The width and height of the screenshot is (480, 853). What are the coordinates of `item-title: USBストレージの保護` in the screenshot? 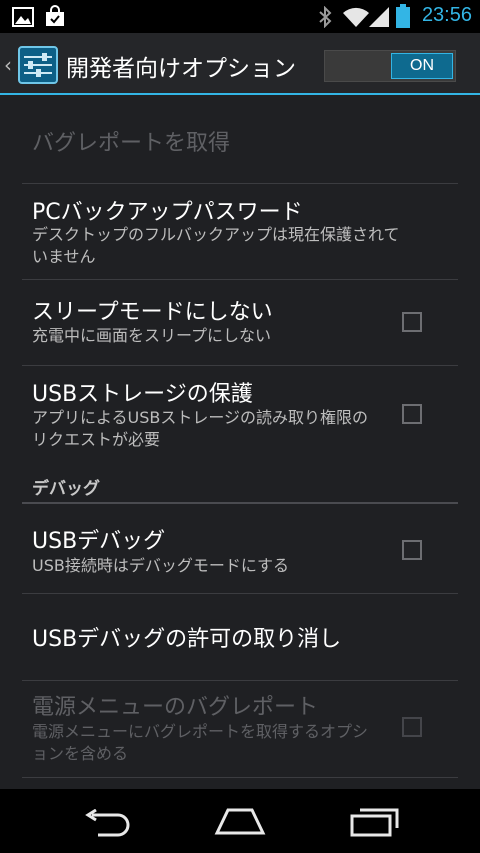 It's located at (142, 394).